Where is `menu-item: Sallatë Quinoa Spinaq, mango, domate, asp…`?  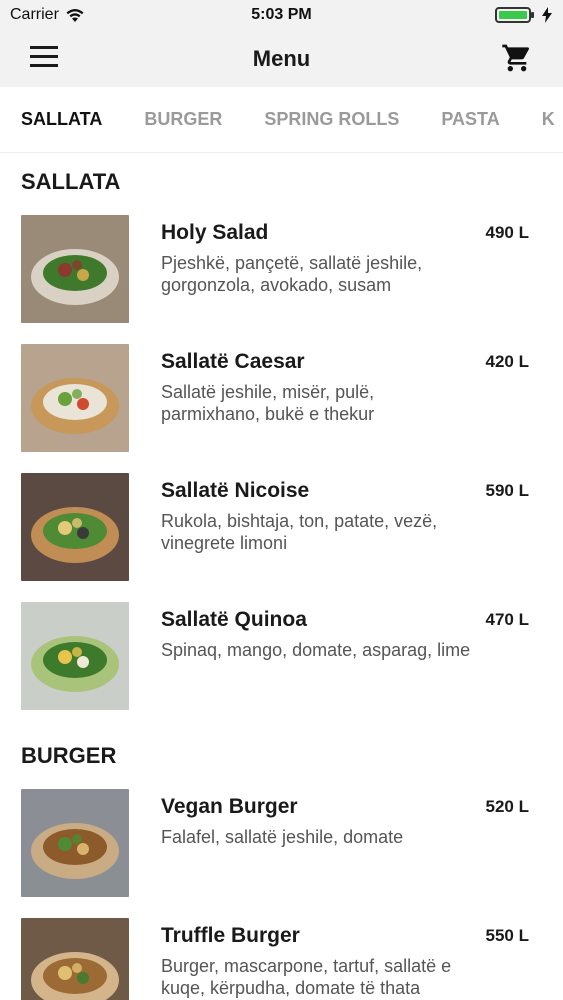 menu-item: Sallatë Quinoa Spinaq, mango, domate, asp… is located at coordinates (281, 662).